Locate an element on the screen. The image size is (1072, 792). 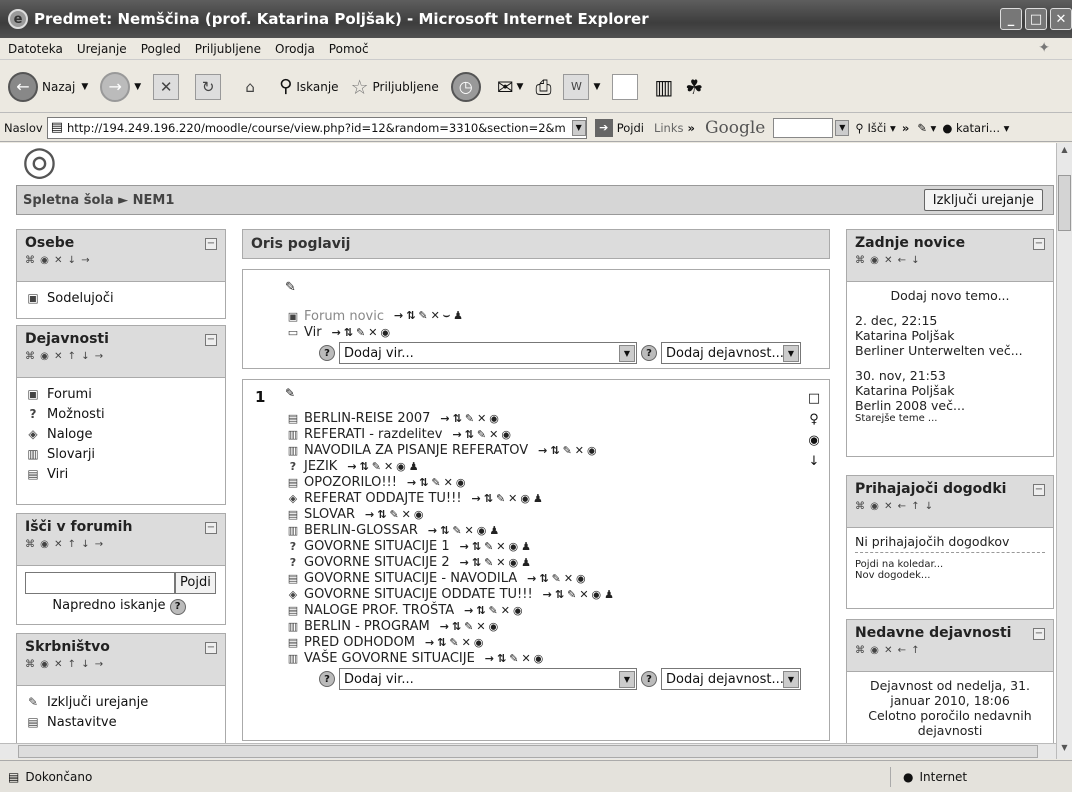
messenger-button: ☘ is located at coordinates (694, 87).